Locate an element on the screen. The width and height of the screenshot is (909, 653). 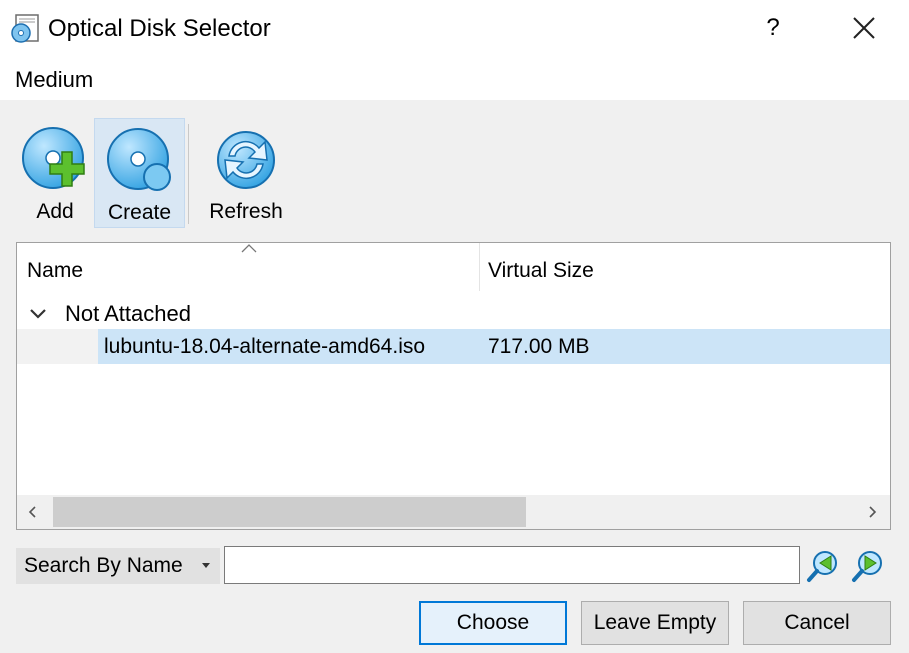
refresh-label: Refresh is located at coordinates (246, 211).